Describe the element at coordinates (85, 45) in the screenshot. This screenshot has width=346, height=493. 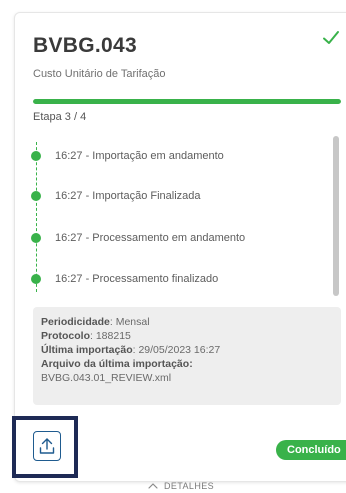
I see `card-title: BVBG.043` at that location.